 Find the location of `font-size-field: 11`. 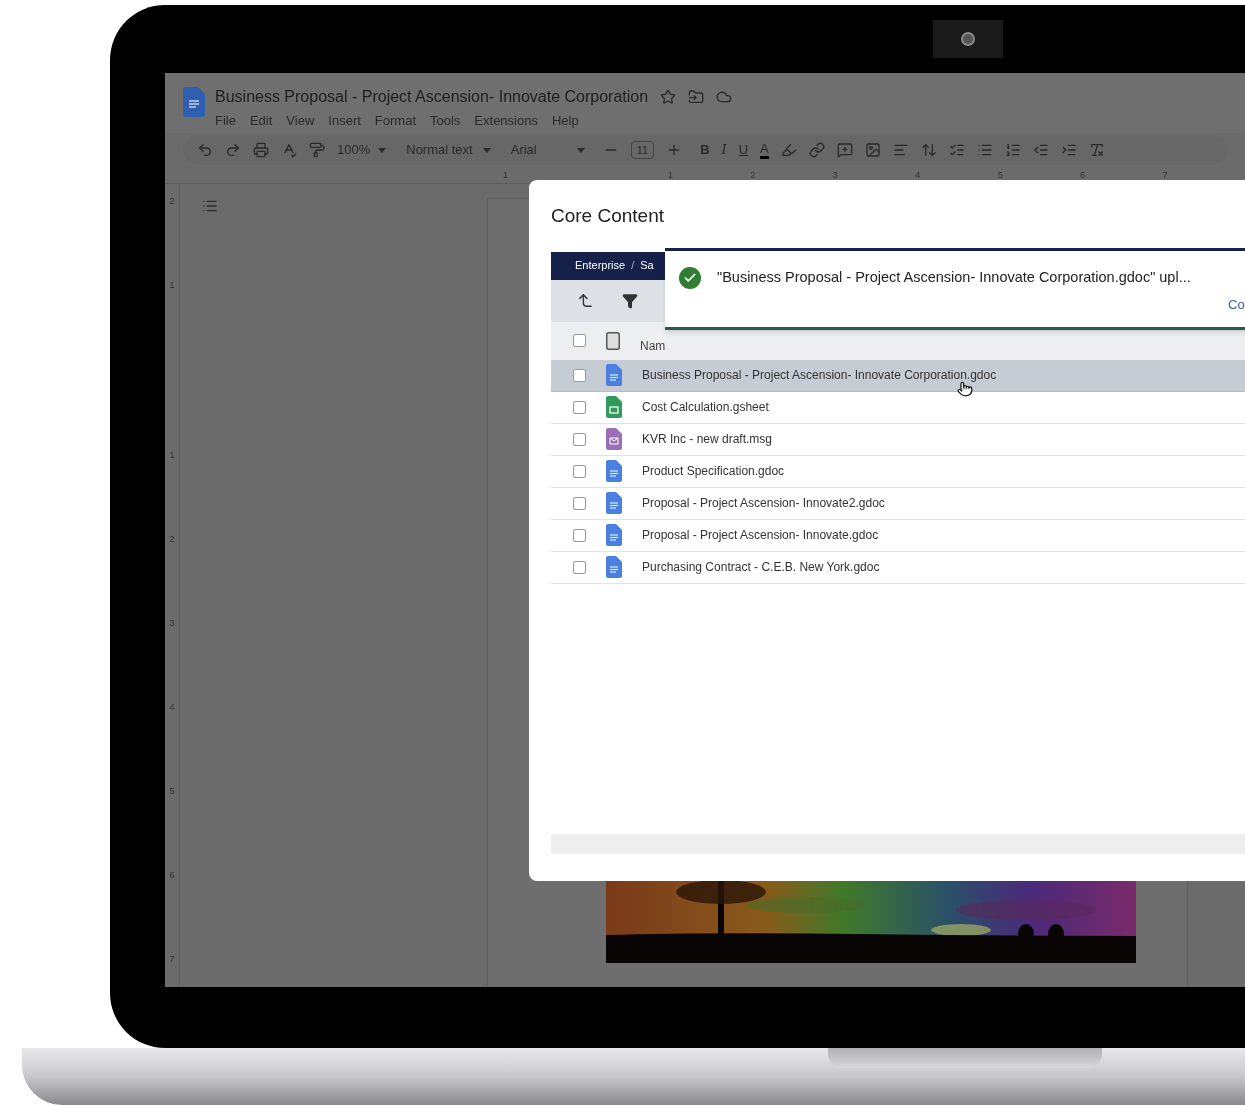

font-size-field: 11 is located at coordinates (642, 150).